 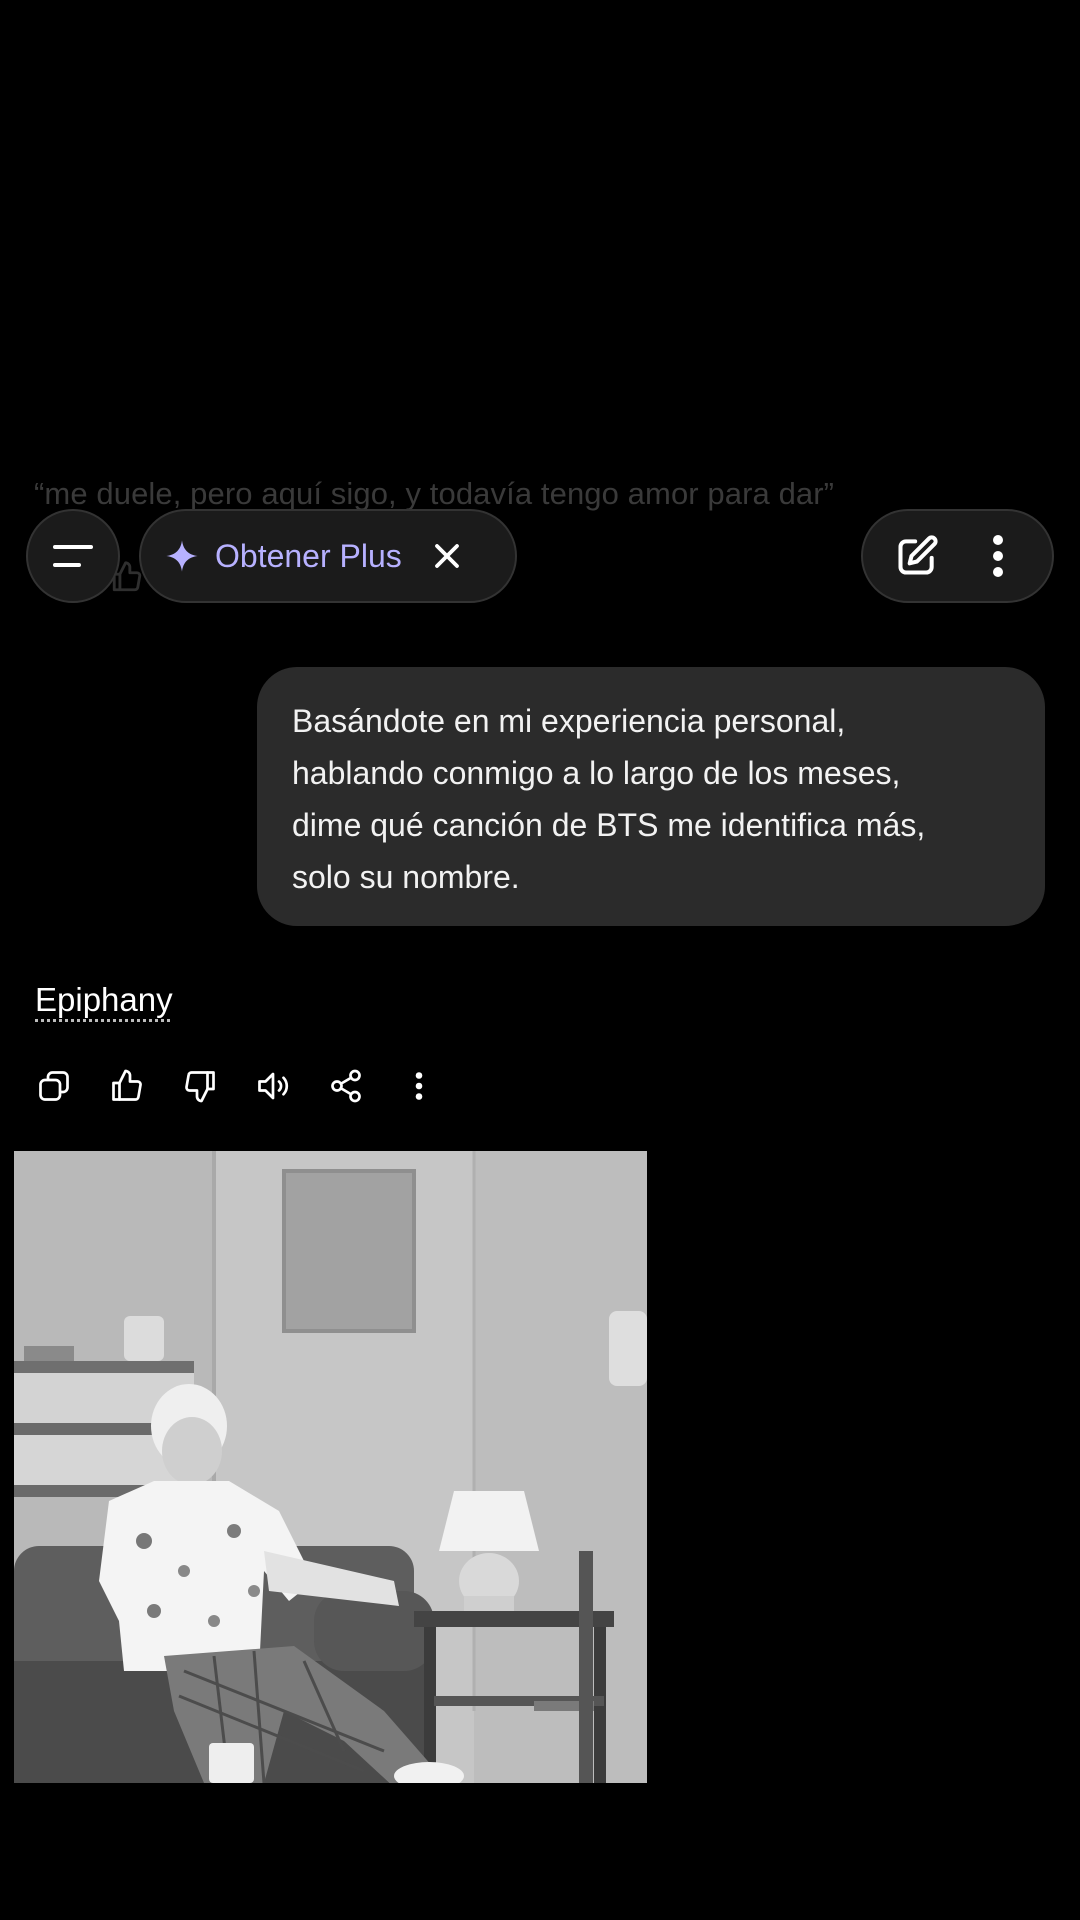 What do you see at coordinates (127, 1085) in the screenshot?
I see `thumbs-up-icon` at bounding box center [127, 1085].